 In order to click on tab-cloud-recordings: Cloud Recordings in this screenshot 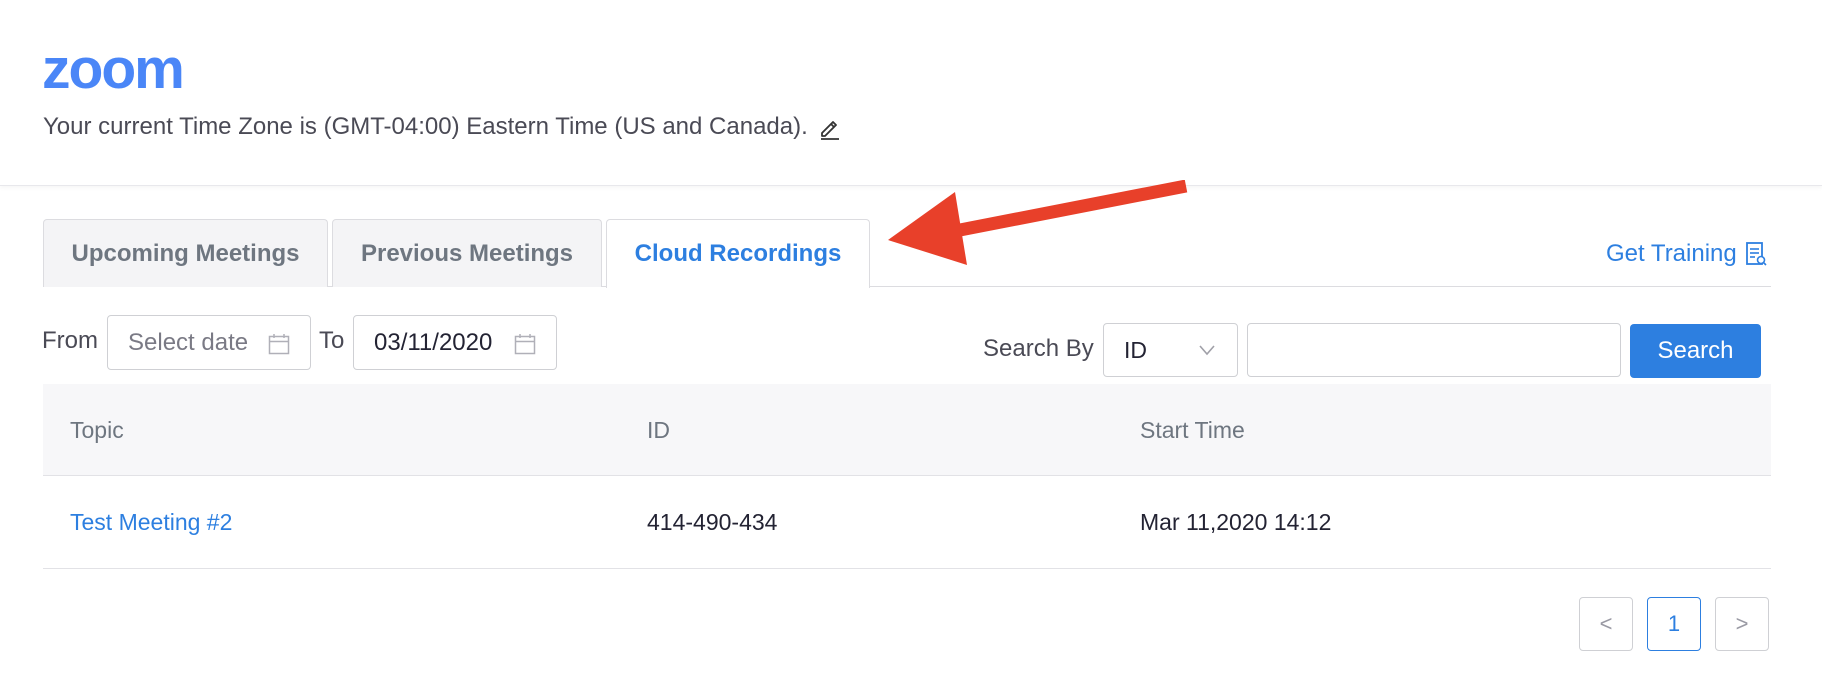, I will do `click(738, 253)`.